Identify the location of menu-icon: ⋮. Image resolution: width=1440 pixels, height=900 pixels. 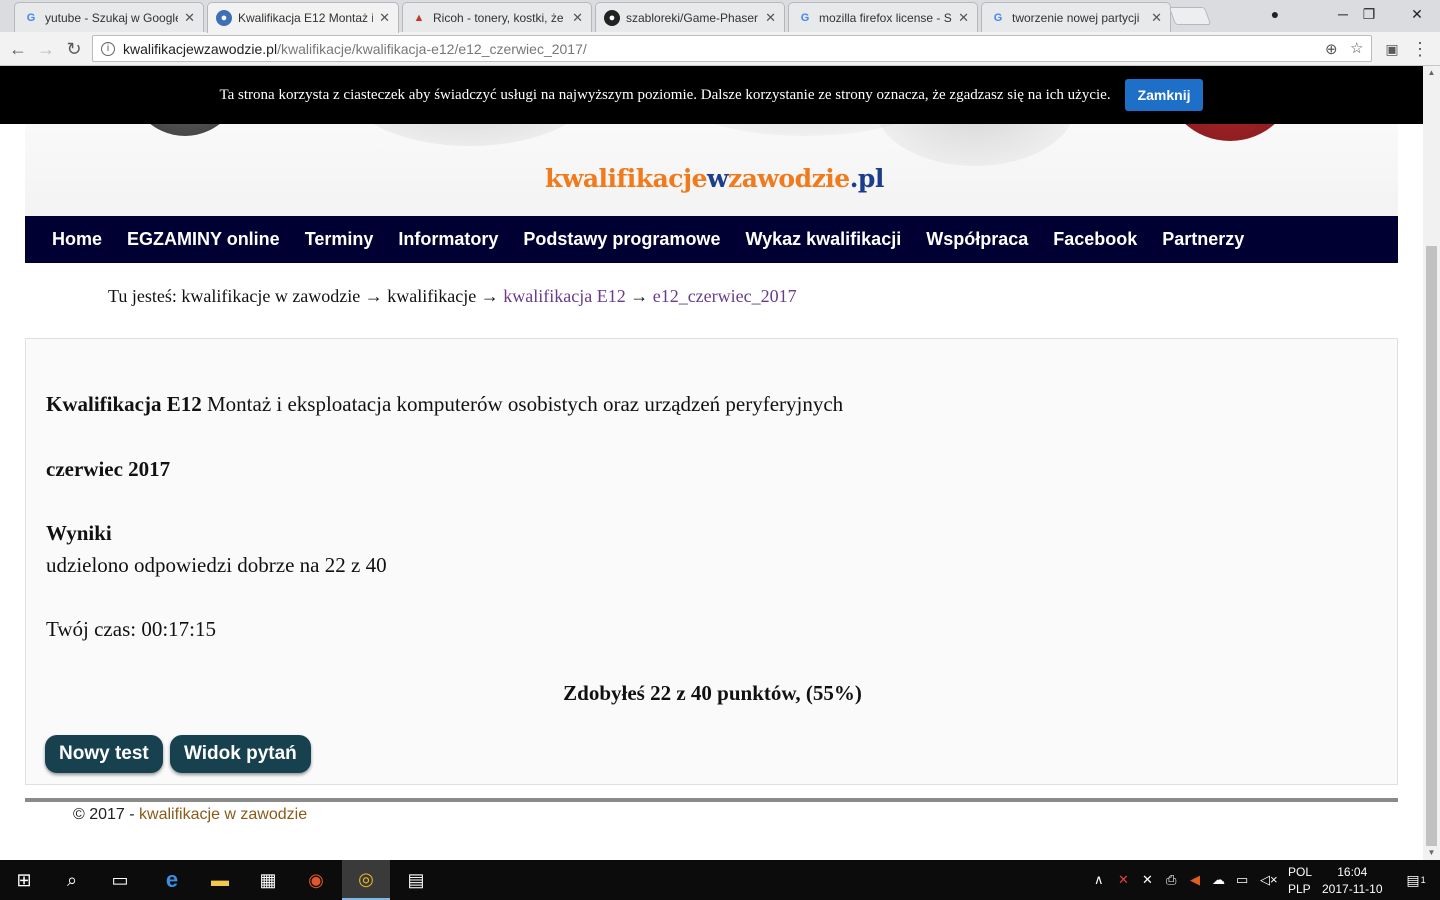
(1420, 49).